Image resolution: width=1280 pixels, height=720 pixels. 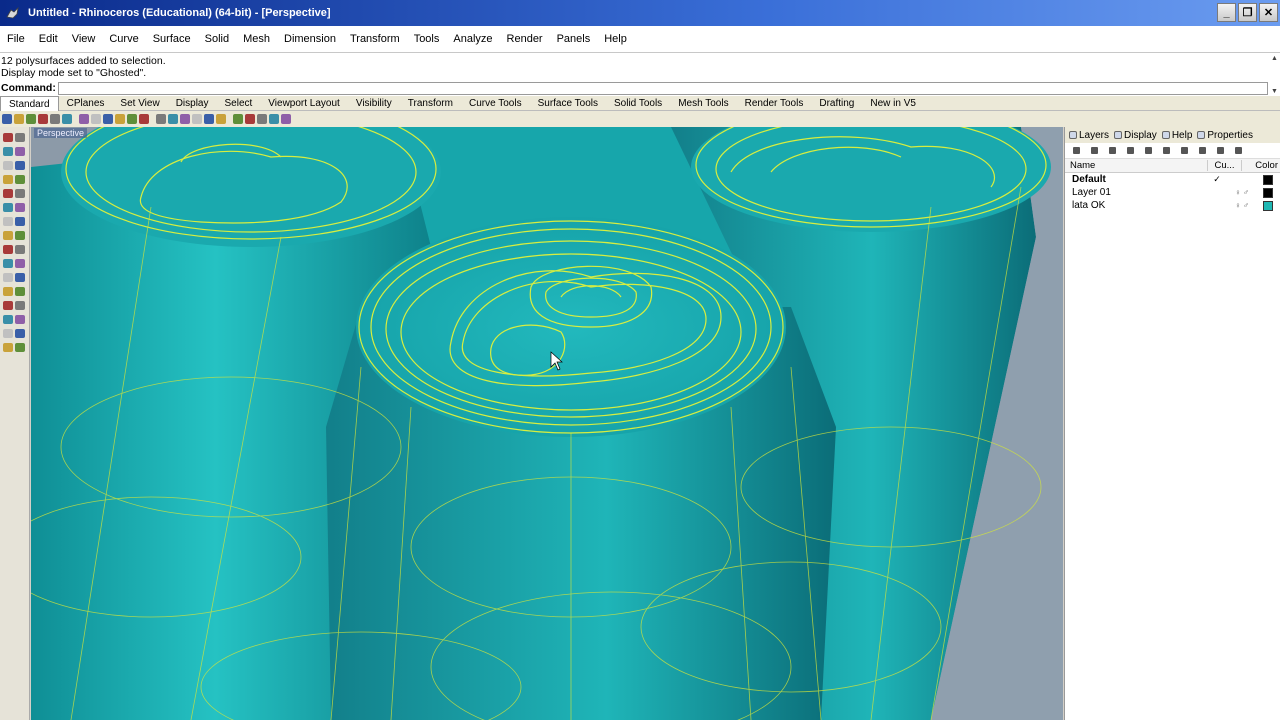 What do you see at coordinates (20, 277) in the screenshot?
I see `rotate-object-icon` at bounding box center [20, 277].